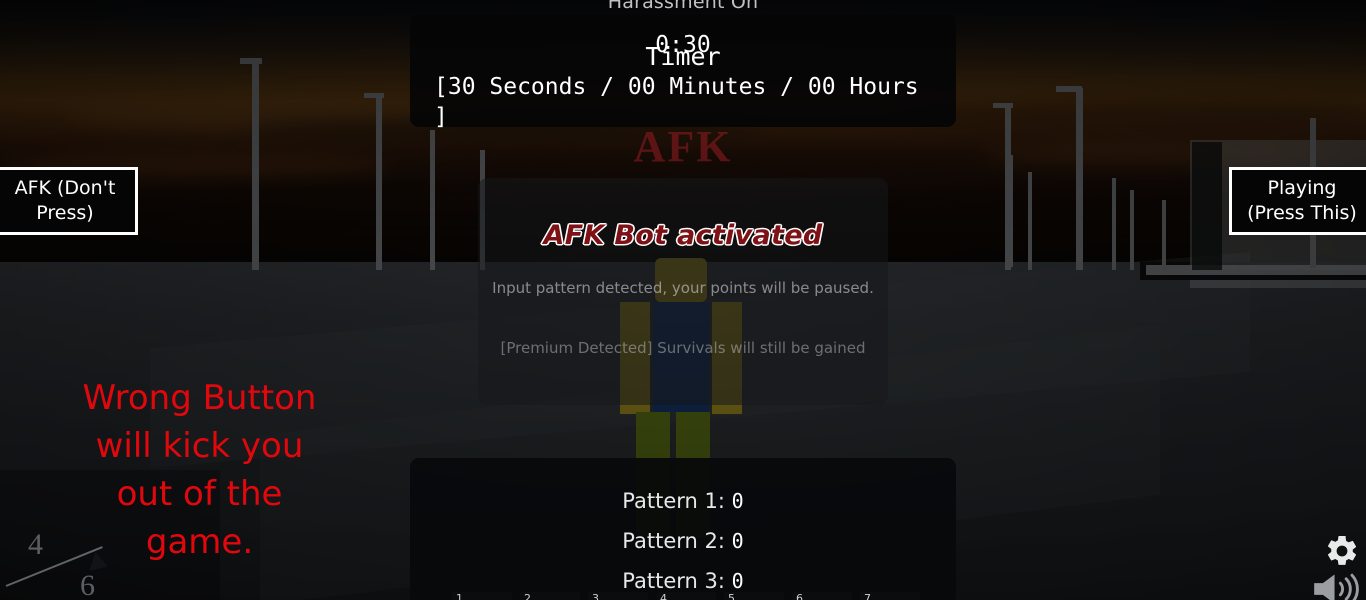  What do you see at coordinates (673, 501) in the screenshot?
I see `pattern-label: Pattern 1:` at bounding box center [673, 501].